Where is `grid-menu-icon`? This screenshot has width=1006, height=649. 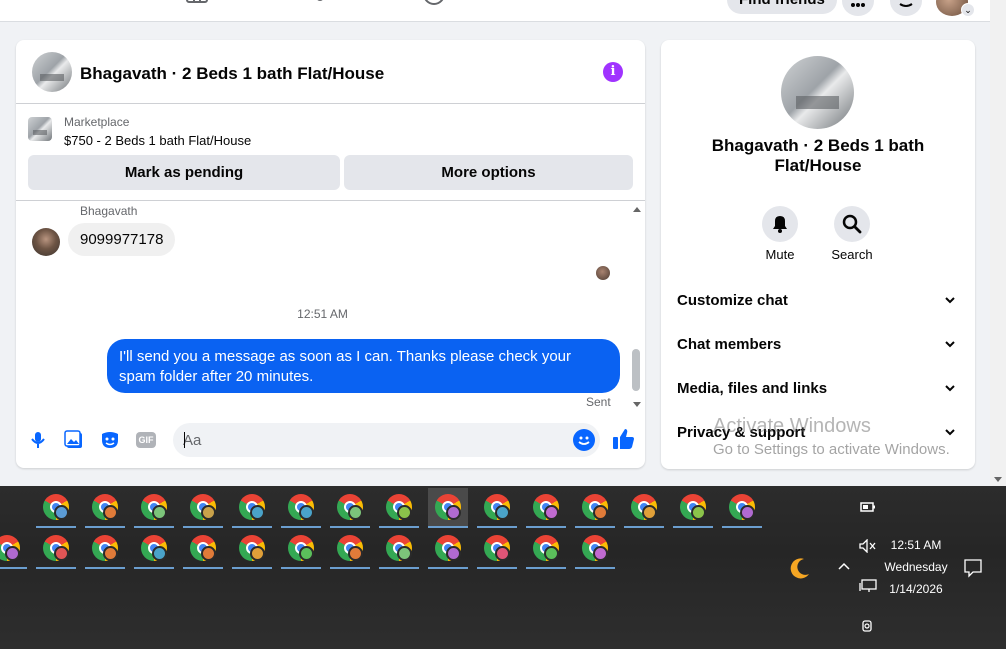 grid-menu-icon is located at coordinates (858, 5).